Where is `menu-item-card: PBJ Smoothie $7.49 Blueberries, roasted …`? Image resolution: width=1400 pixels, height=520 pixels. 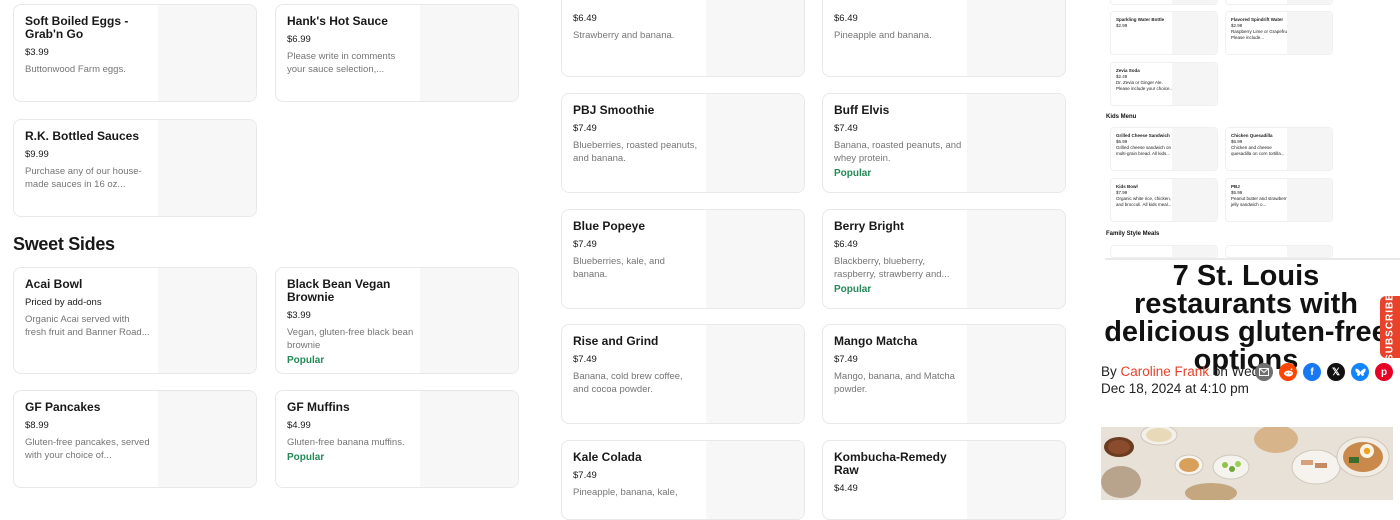
menu-item-card: PBJ Smoothie $7.49 Blueberries, roasted … is located at coordinates (683, 143).